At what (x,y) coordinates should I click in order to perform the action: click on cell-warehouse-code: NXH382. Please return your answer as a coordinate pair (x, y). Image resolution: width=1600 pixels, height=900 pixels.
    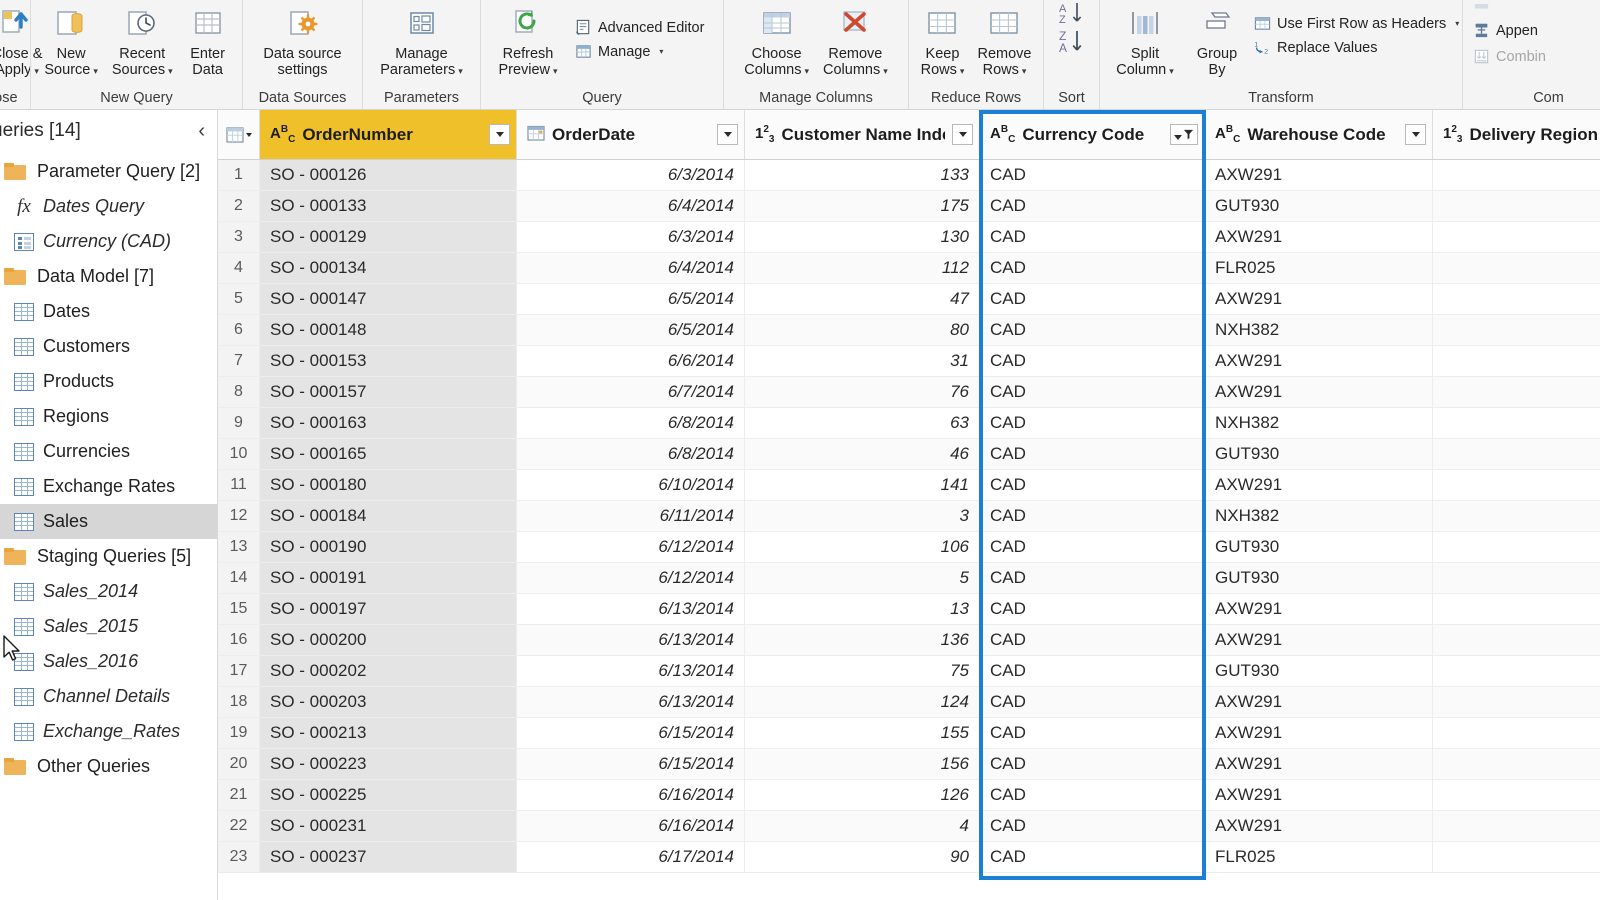
    Looking at the image, I should click on (1319, 330).